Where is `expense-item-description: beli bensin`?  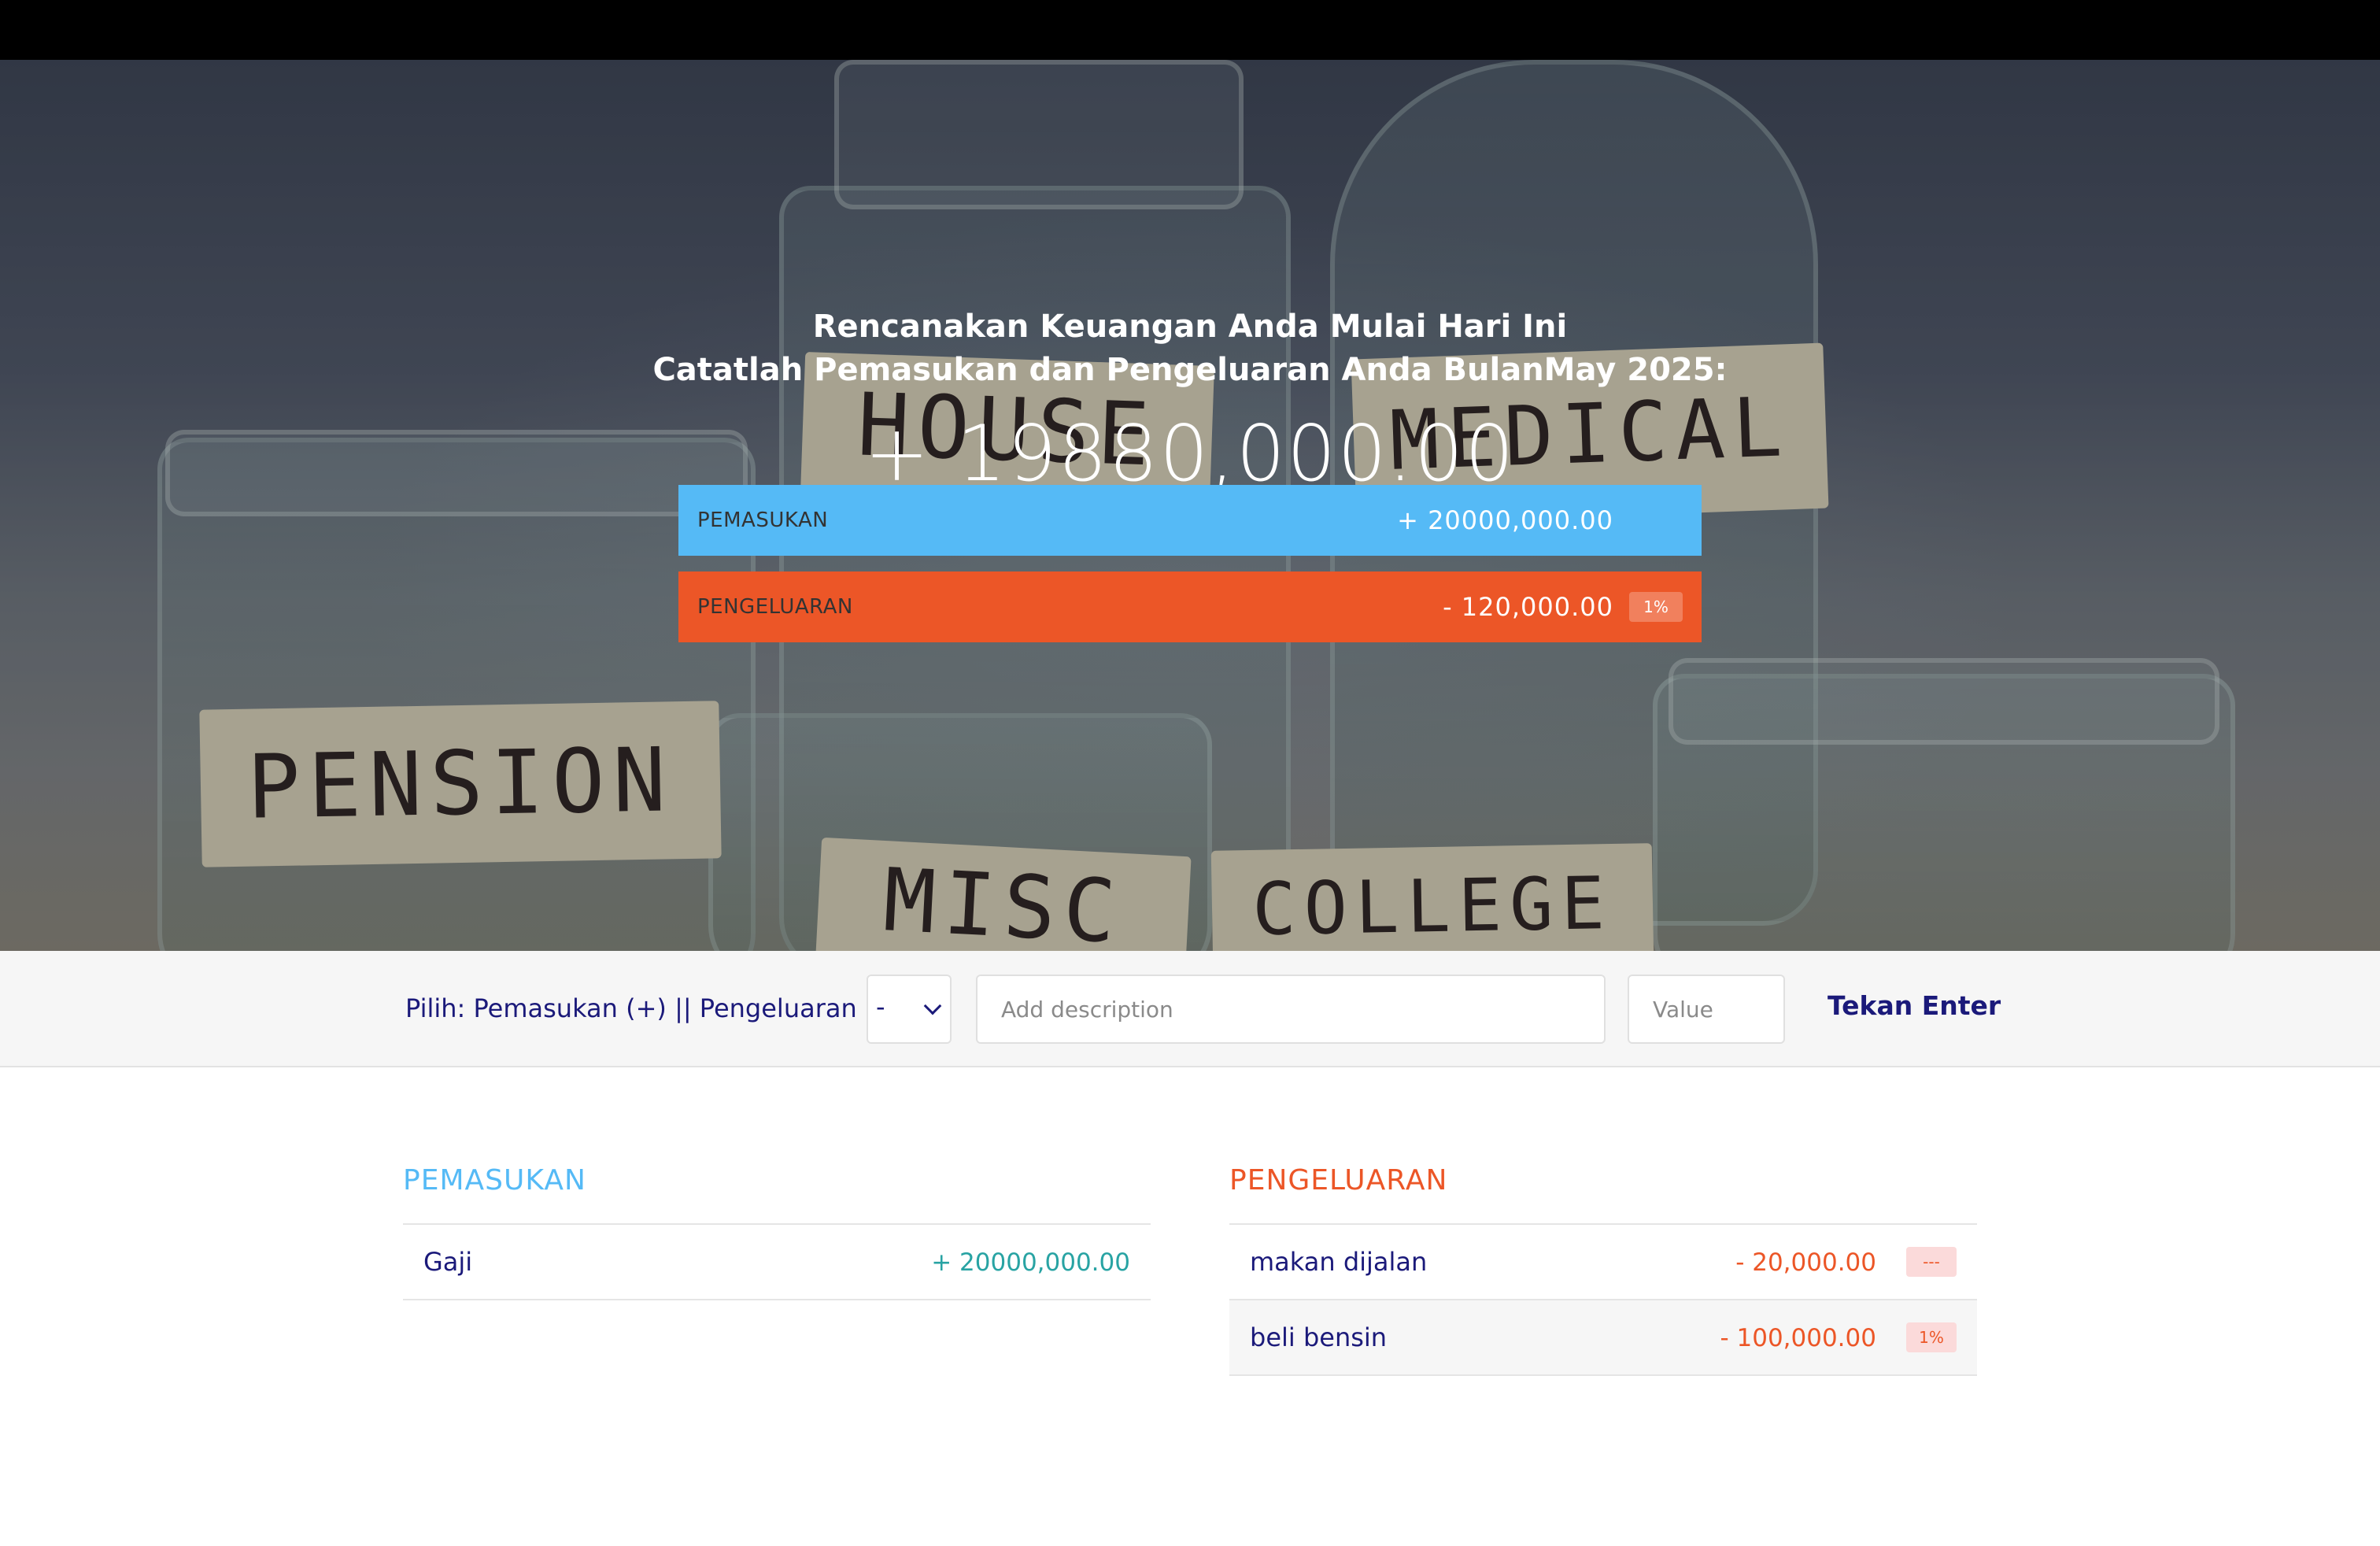 expense-item-description: beli bensin is located at coordinates (1319, 1337).